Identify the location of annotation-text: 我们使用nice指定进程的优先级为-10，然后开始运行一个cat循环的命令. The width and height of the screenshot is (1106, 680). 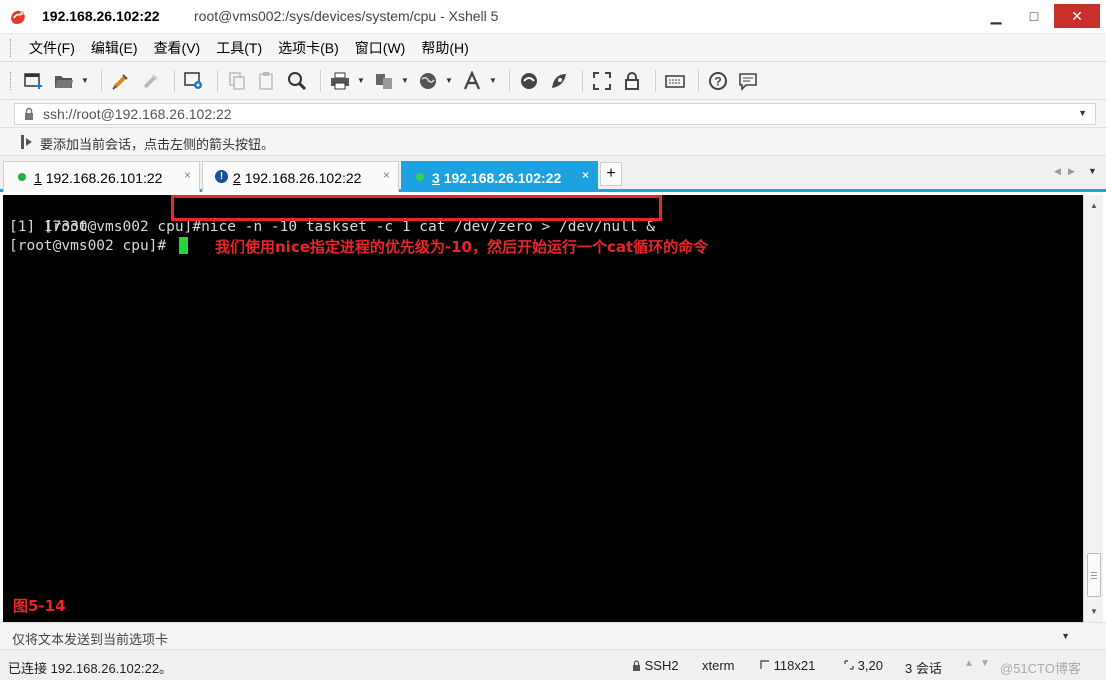
(462, 247).